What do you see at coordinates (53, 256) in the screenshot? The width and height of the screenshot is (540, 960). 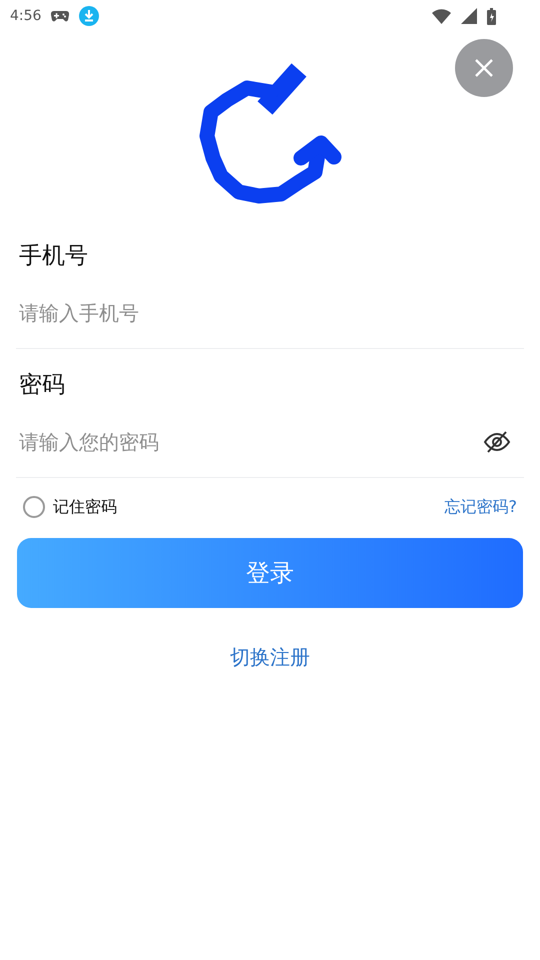 I see `phone-label: 手机号` at bounding box center [53, 256].